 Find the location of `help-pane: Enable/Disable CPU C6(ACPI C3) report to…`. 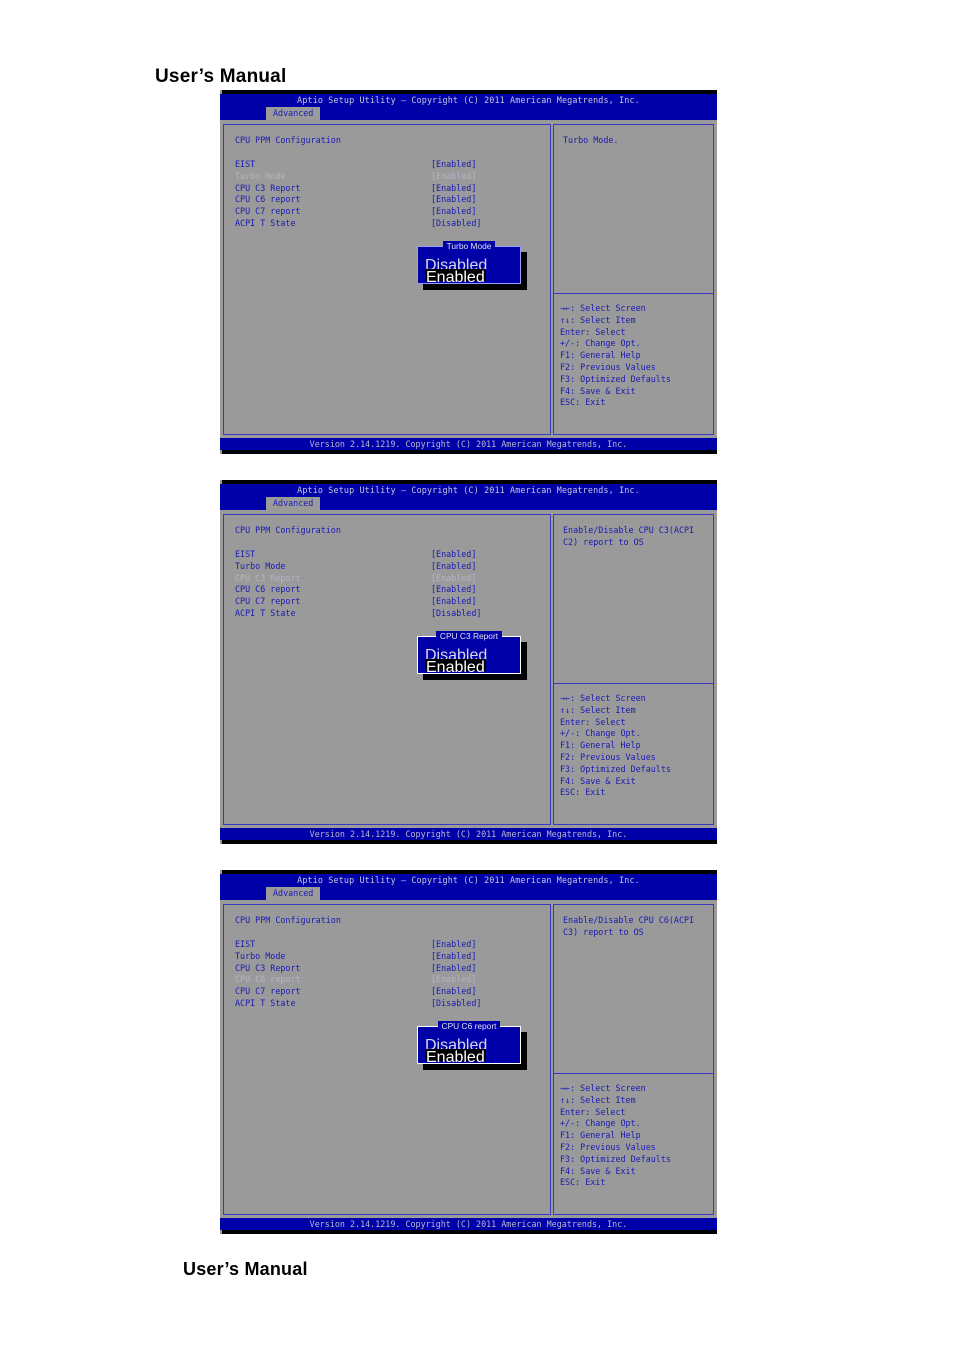

help-pane: Enable/Disable CPU C6(ACPI C3) report to… is located at coordinates (633, 1059).